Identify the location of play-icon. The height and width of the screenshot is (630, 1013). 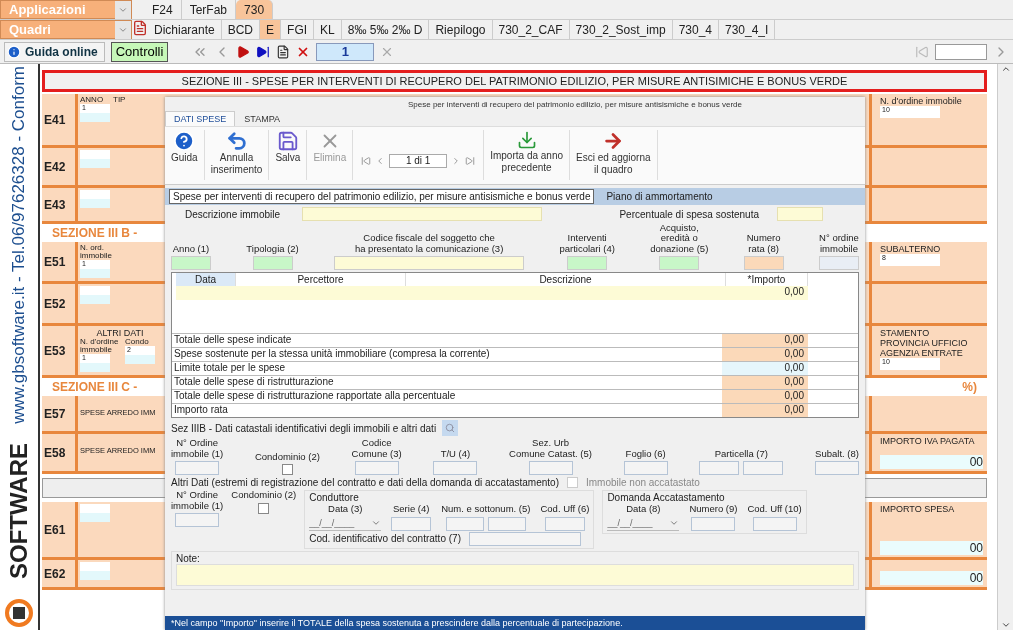
(243, 51).